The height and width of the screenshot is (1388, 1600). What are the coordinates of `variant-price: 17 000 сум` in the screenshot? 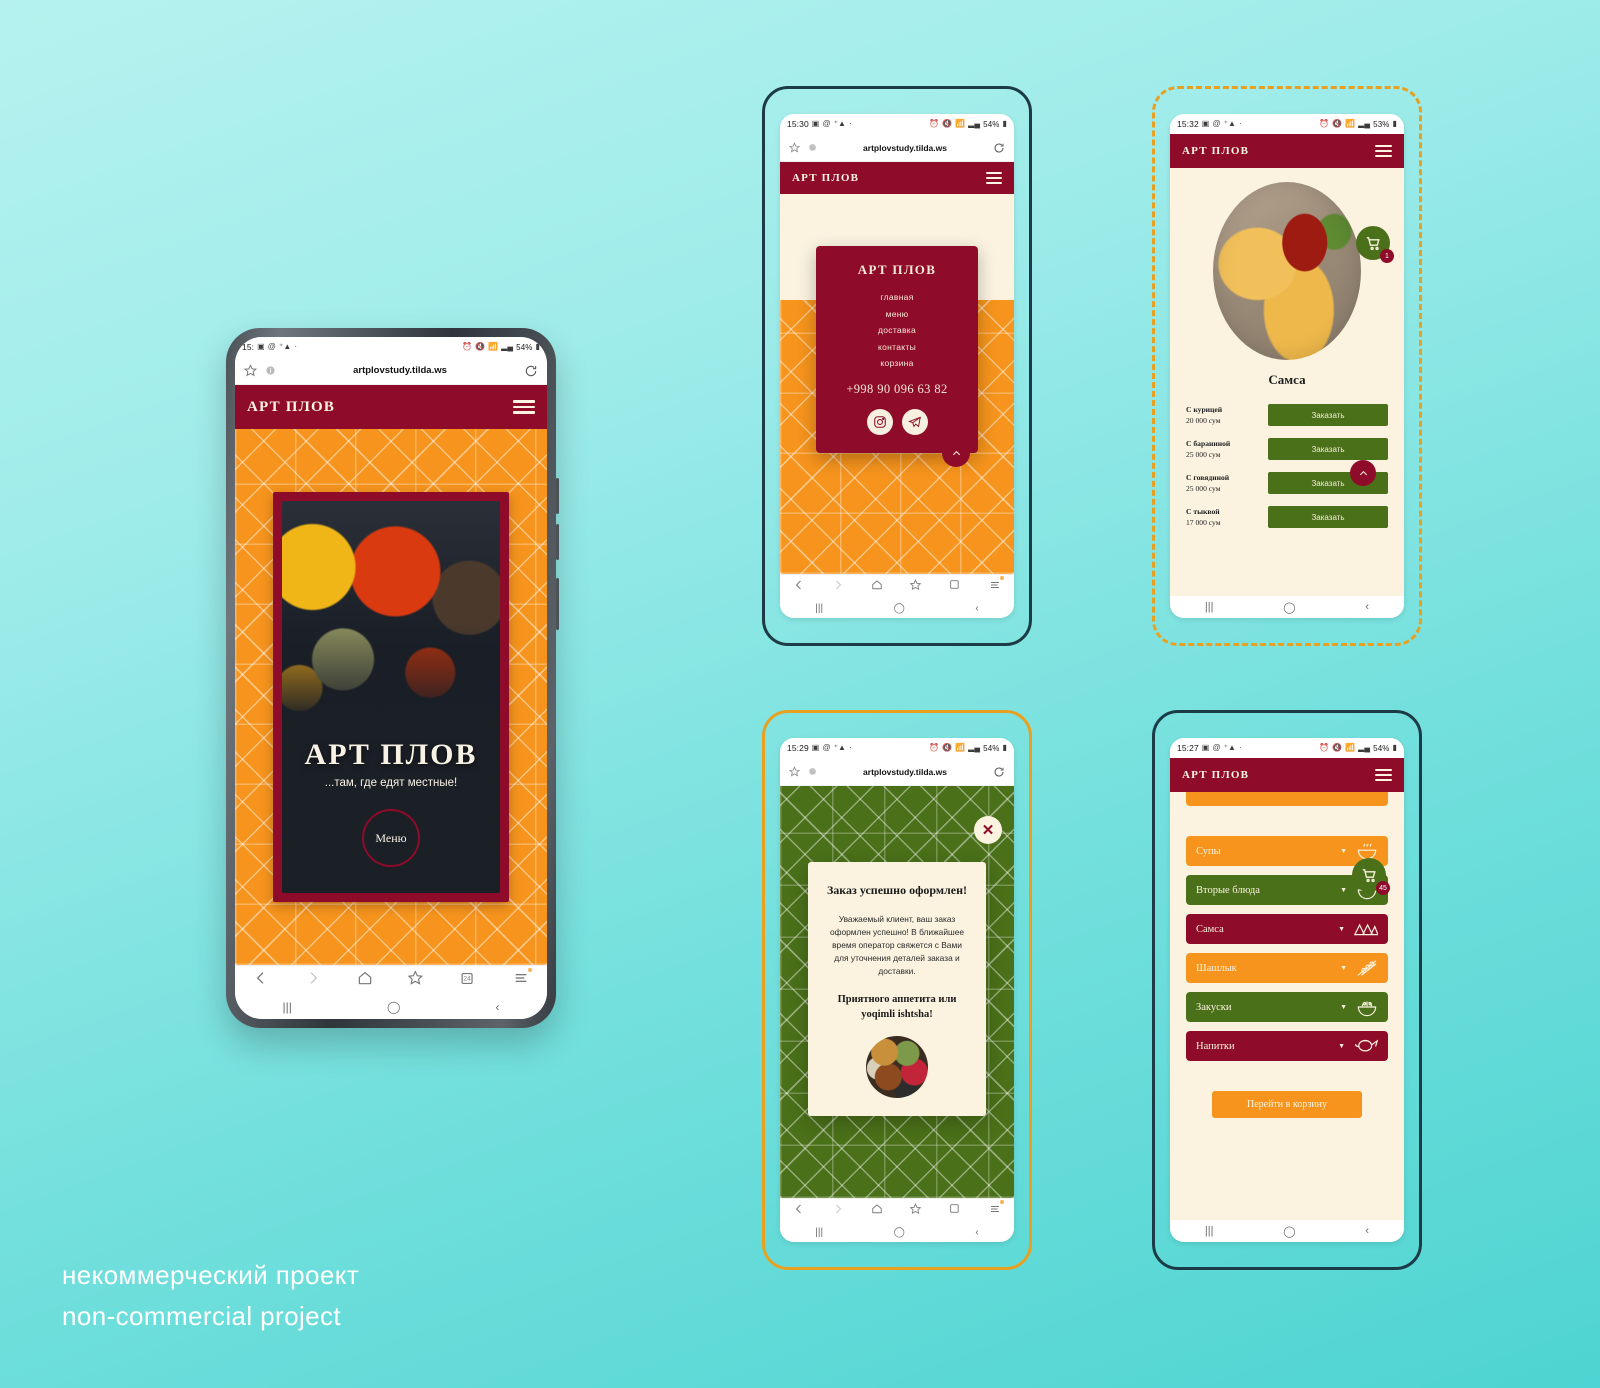 It's located at (1203, 522).